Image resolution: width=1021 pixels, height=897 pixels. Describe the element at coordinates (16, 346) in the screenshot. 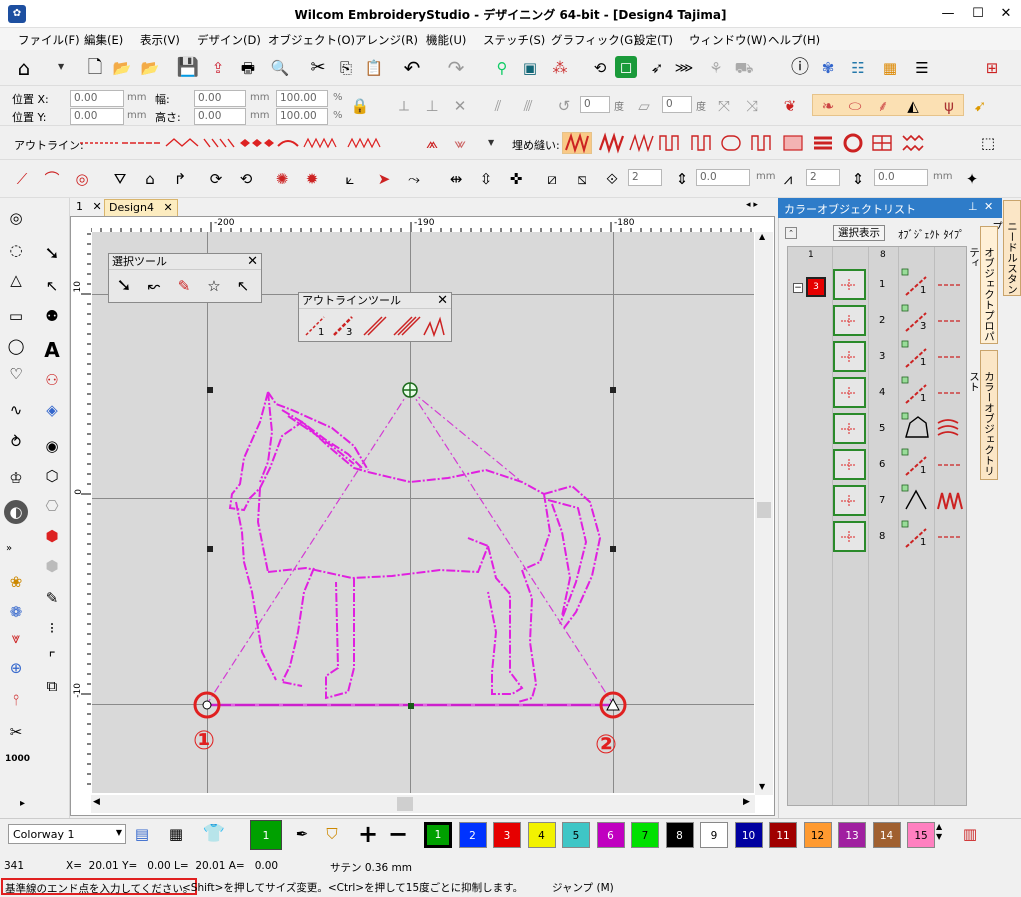

I see `ellipse-icon: ◯` at that location.